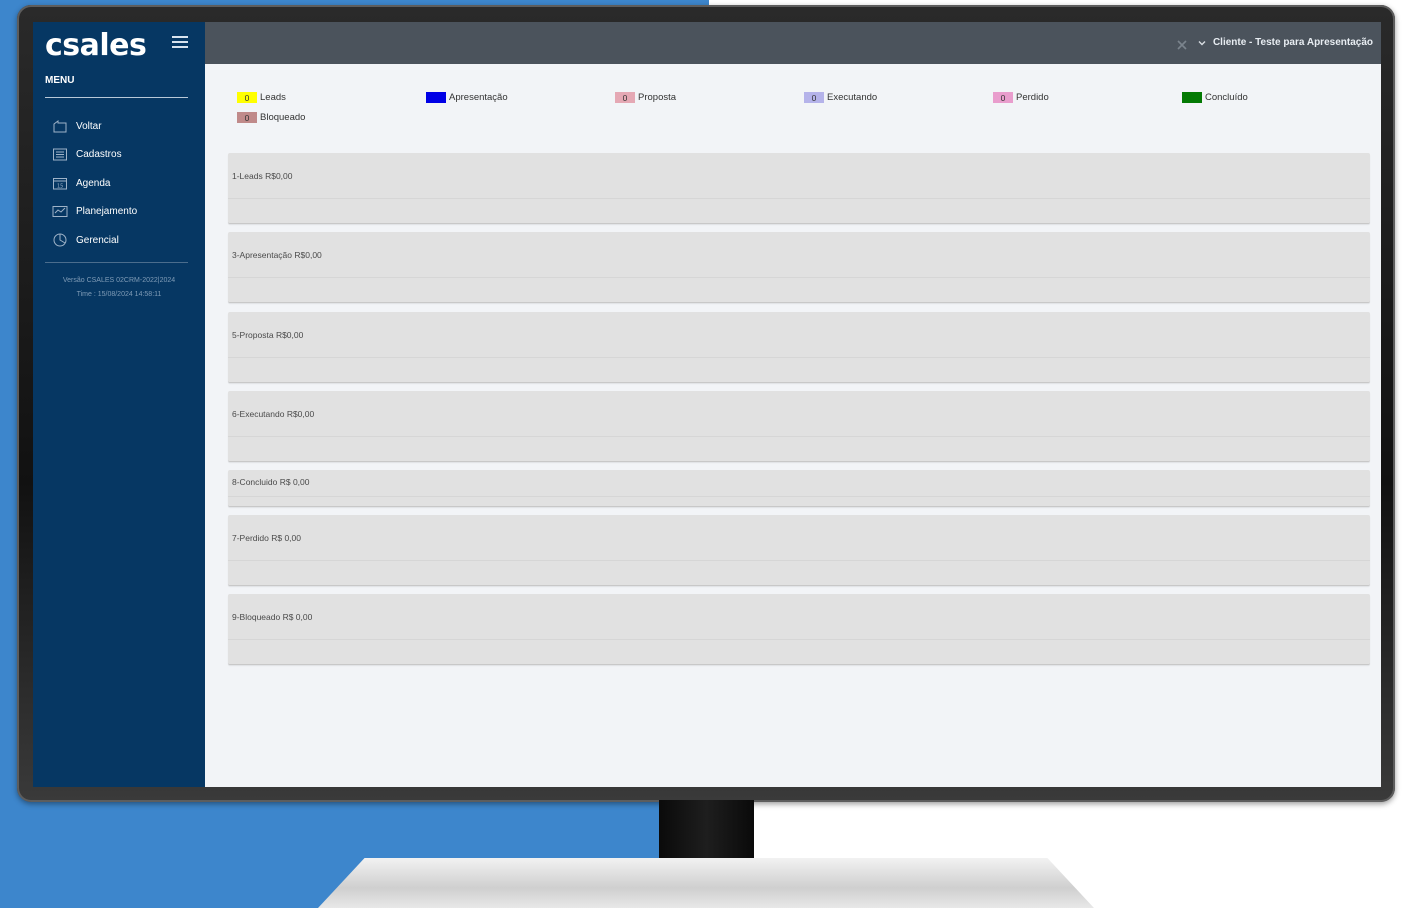 The height and width of the screenshot is (908, 1405). I want to click on monitor-stand-base, so click(706, 883).